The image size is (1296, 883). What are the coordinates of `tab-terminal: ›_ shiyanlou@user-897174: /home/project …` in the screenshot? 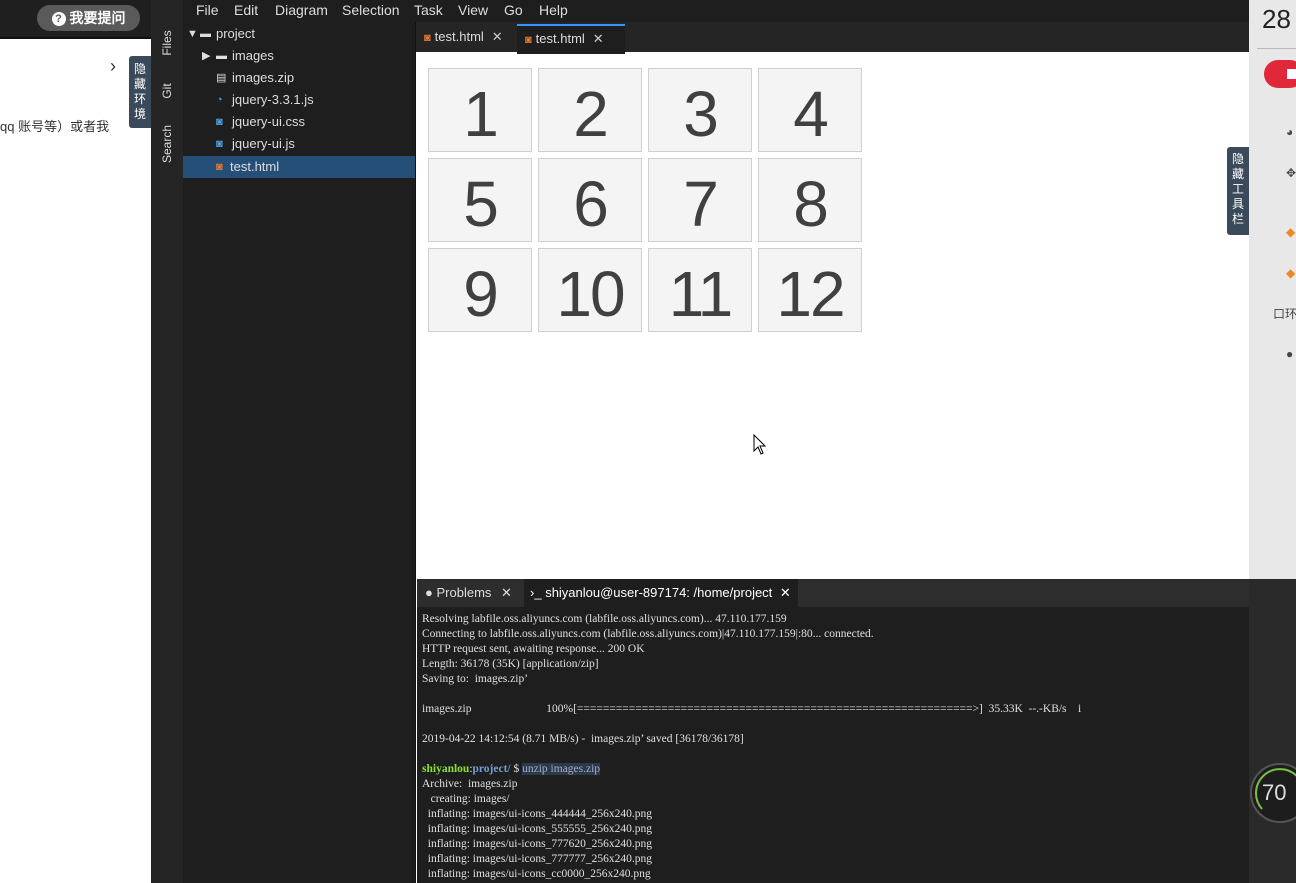 It's located at (661, 593).